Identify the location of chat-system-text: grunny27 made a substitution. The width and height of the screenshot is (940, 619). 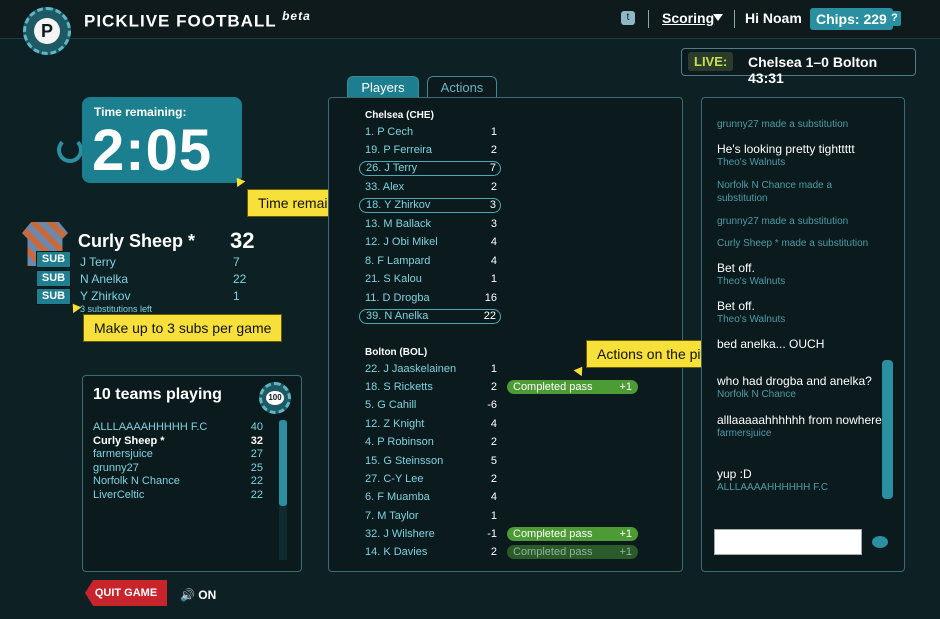
(783, 221).